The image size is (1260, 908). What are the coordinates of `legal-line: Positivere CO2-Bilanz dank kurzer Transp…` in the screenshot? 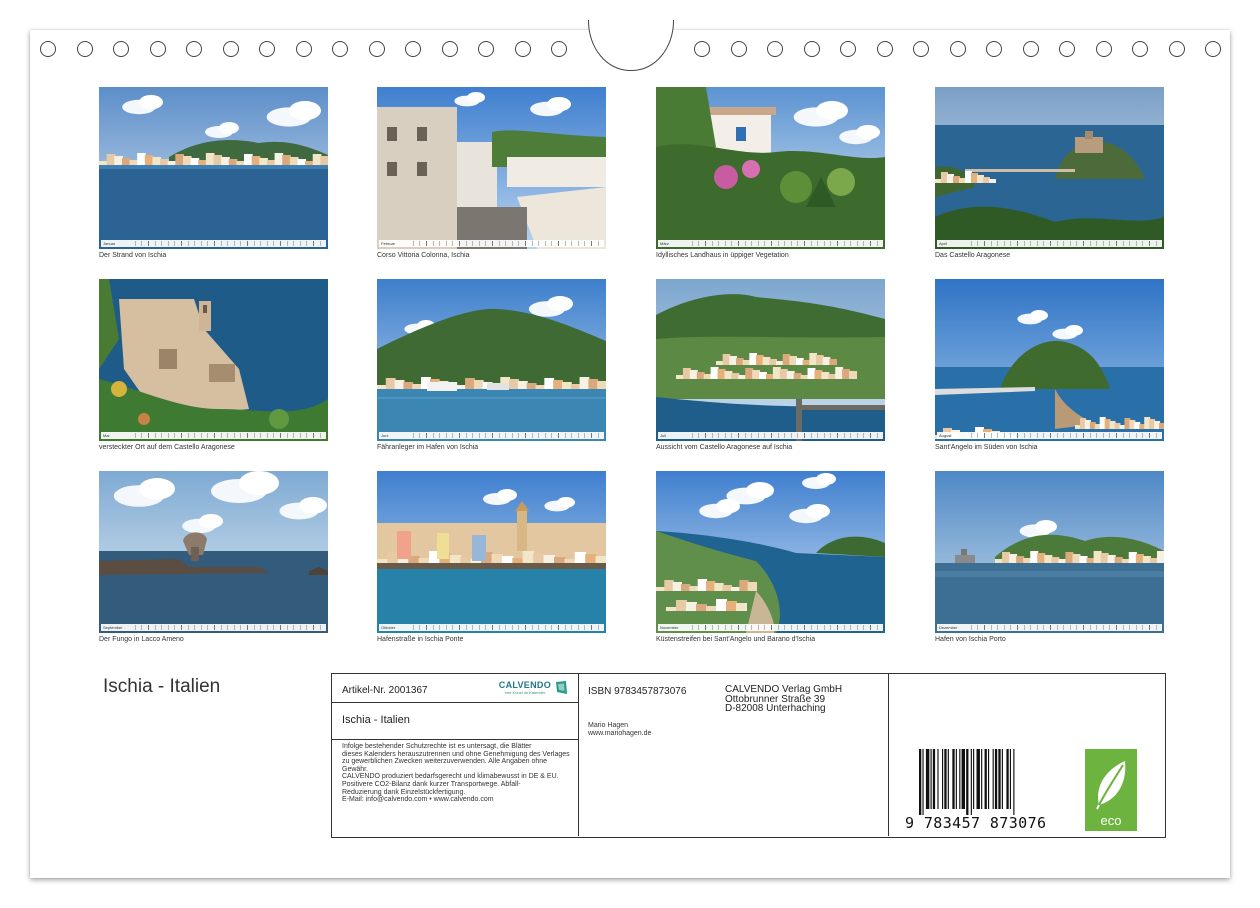 It's located at (431, 784).